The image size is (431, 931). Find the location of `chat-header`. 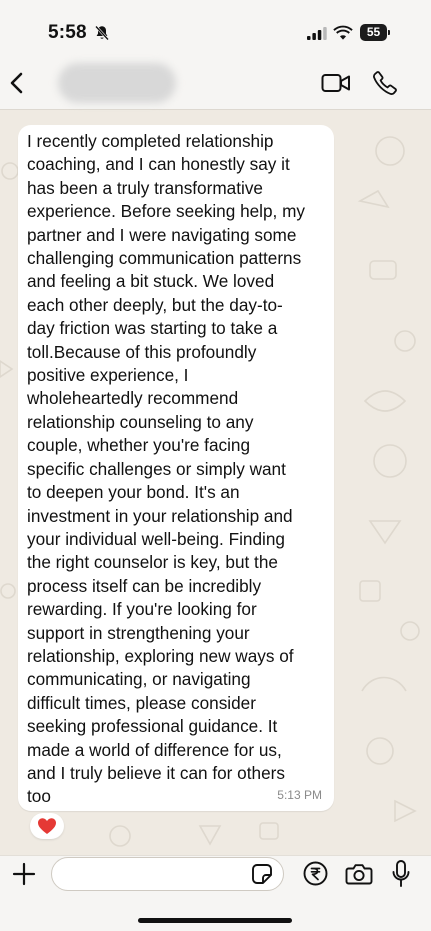

chat-header is located at coordinates (215, 86).